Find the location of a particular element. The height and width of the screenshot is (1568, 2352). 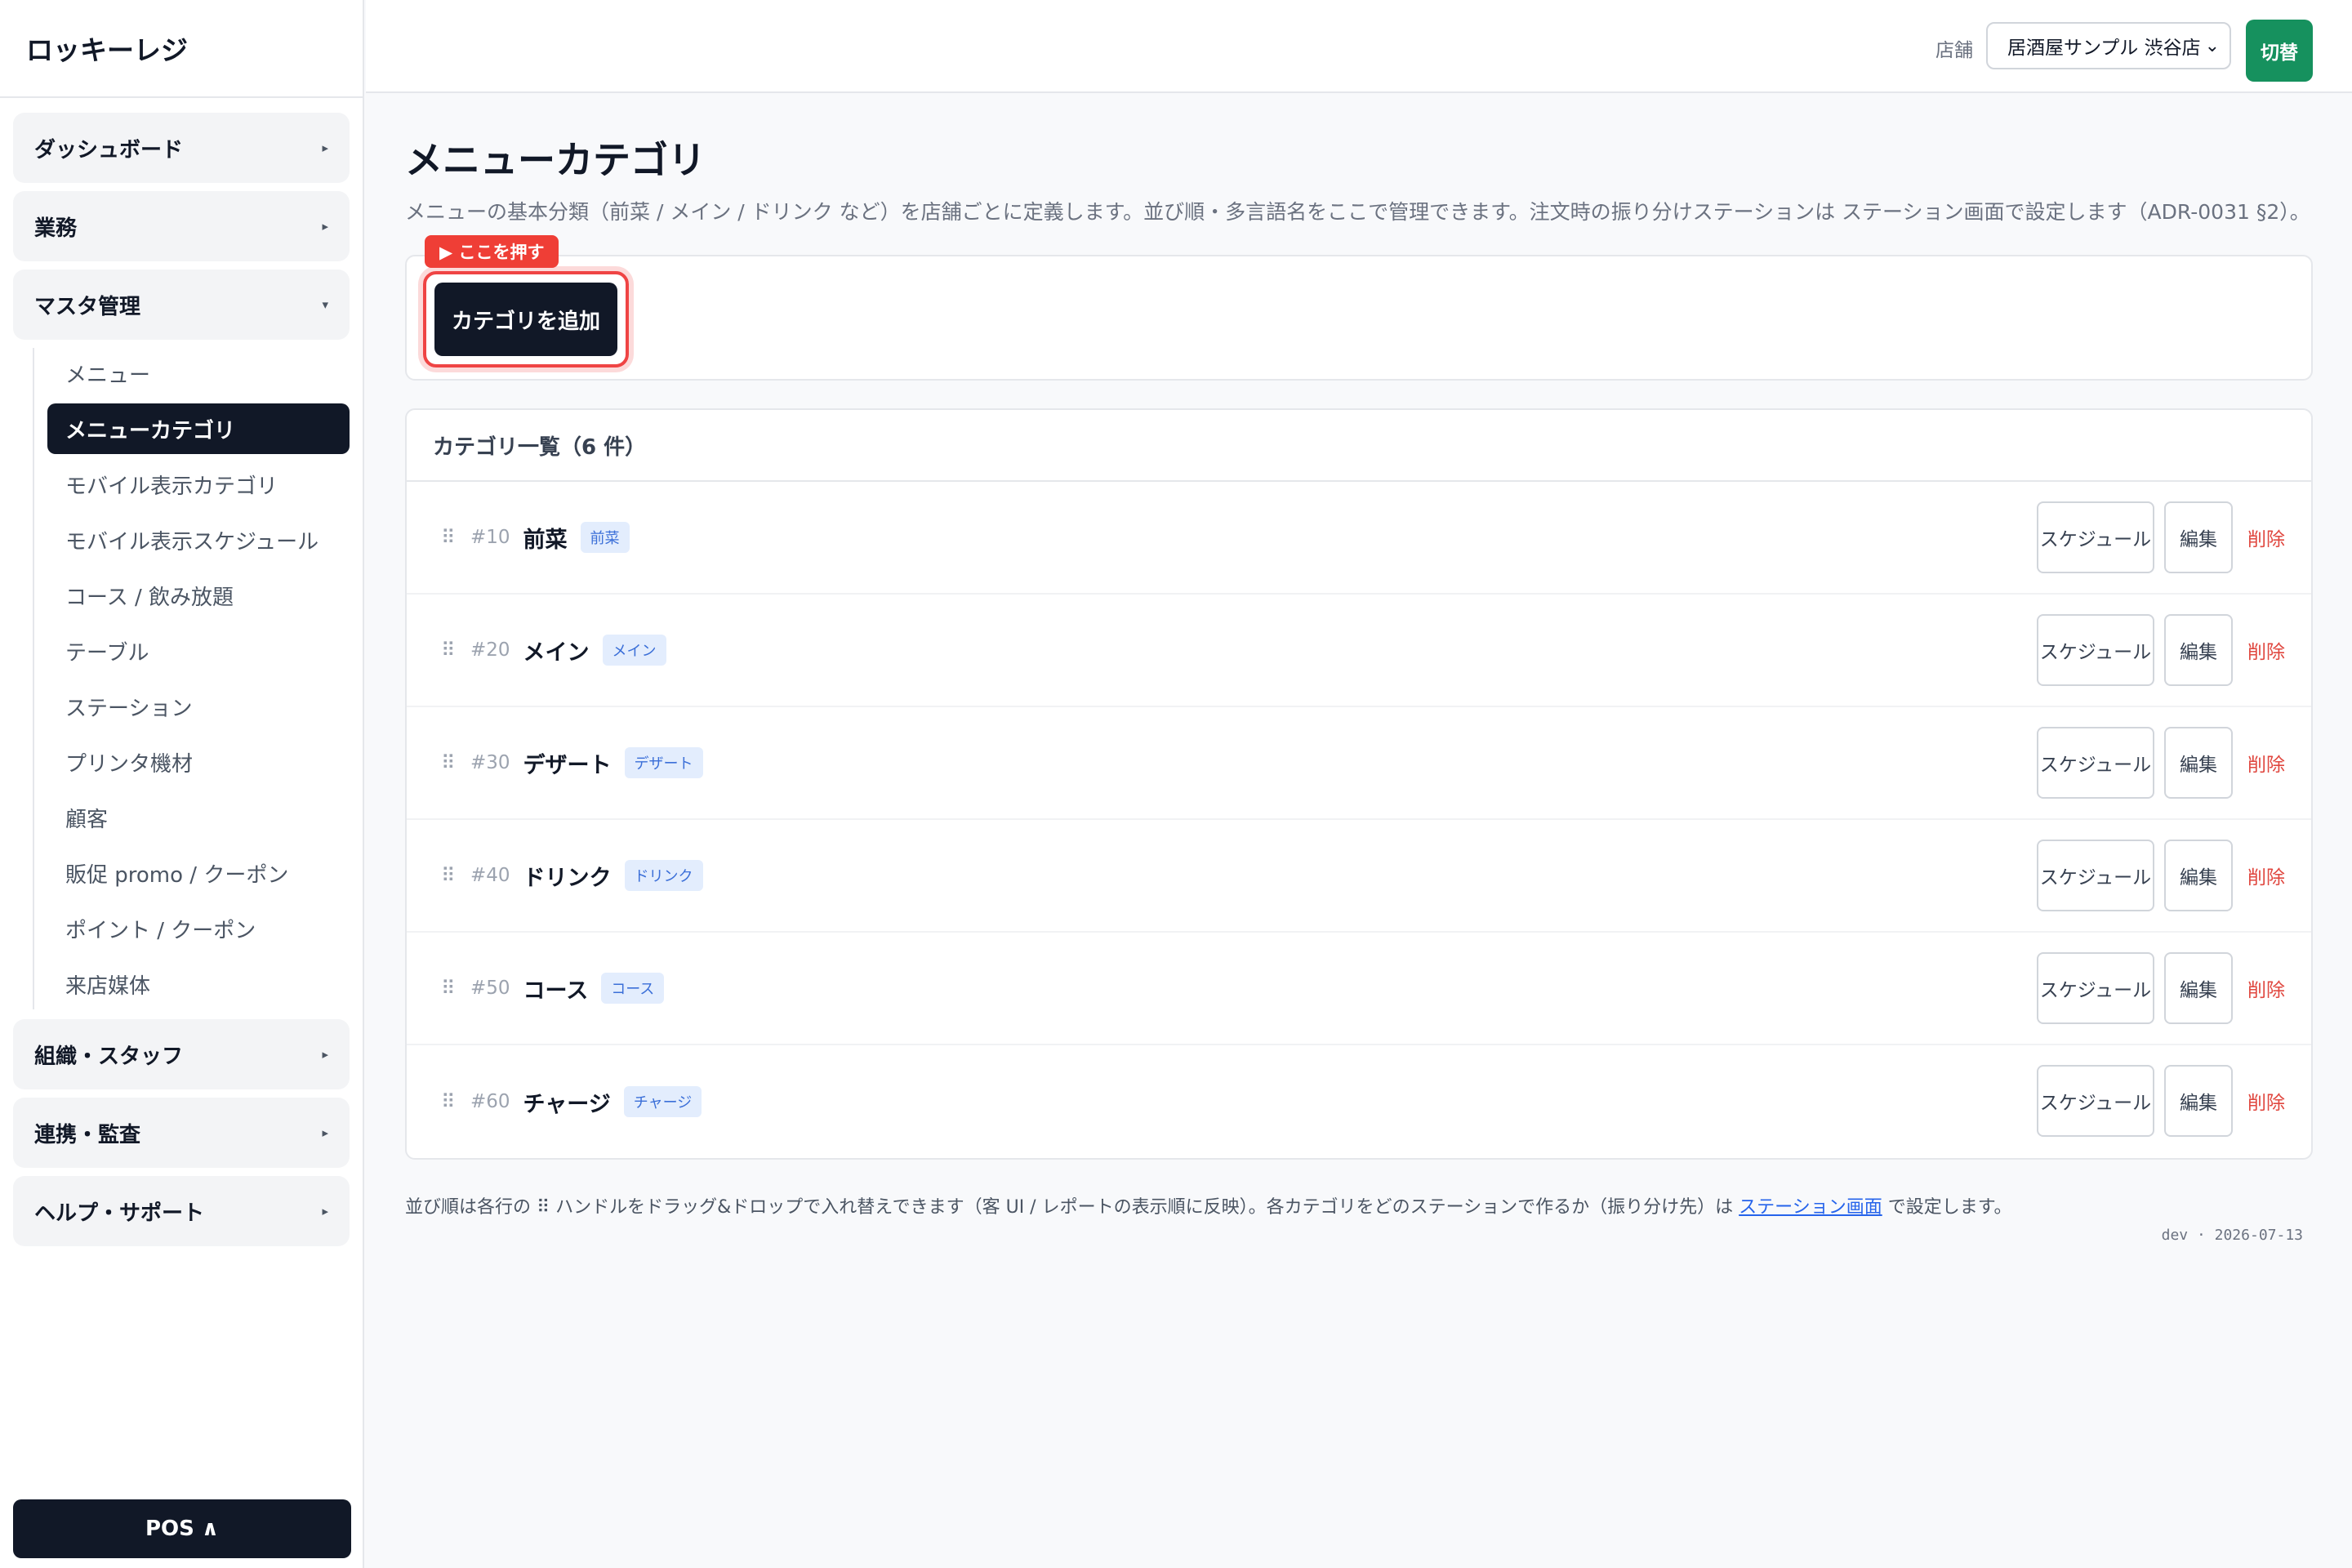

nav-group-label: 連携・監査 is located at coordinates (87, 1134).